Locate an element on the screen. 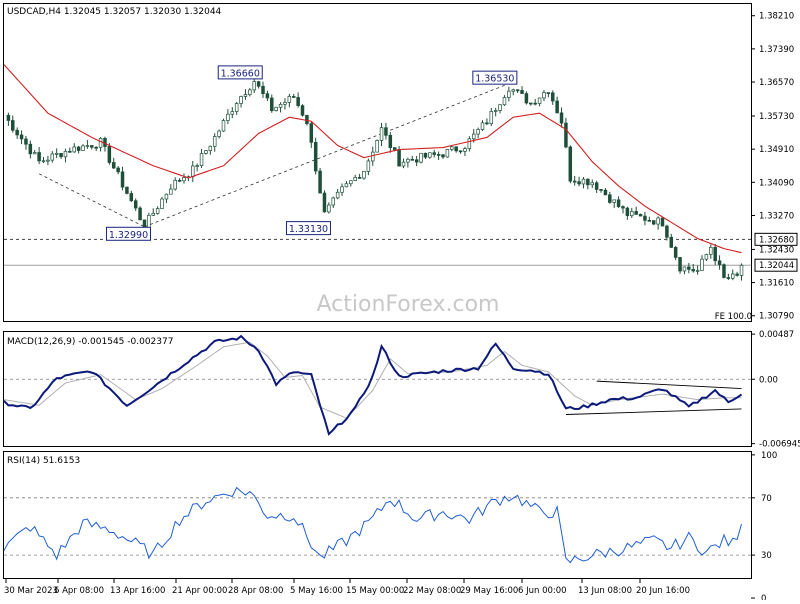  x-tick-label: 30 Mar 2023 is located at coordinates (31, 591).